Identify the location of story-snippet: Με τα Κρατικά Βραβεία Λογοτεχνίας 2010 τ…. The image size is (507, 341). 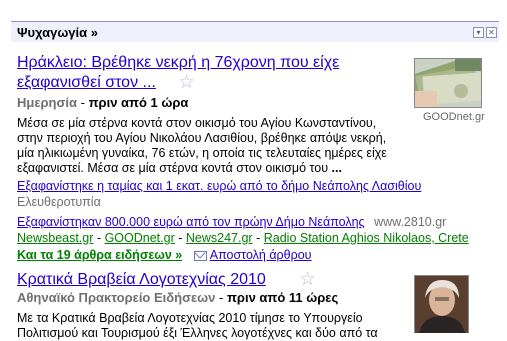
(214, 326).